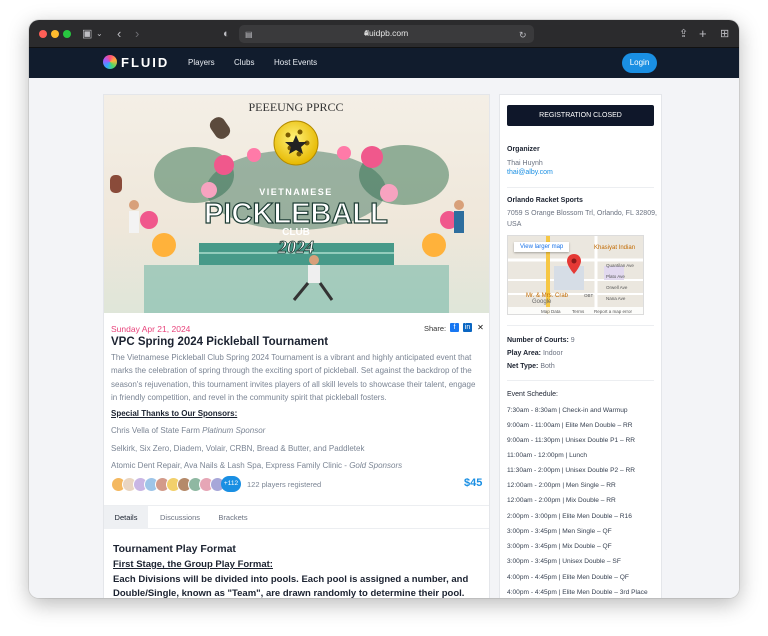 The image size is (768, 636). What do you see at coordinates (295, 247) in the screenshot?
I see `banner-year-text: 2024` at bounding box center [295, 247].